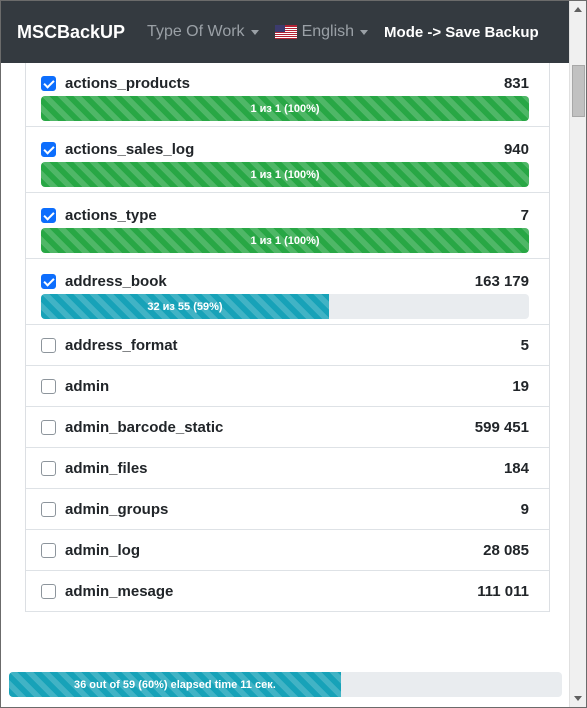  I want to click on type-of-work-dropdown: Type Of Work, so click(203, 32).